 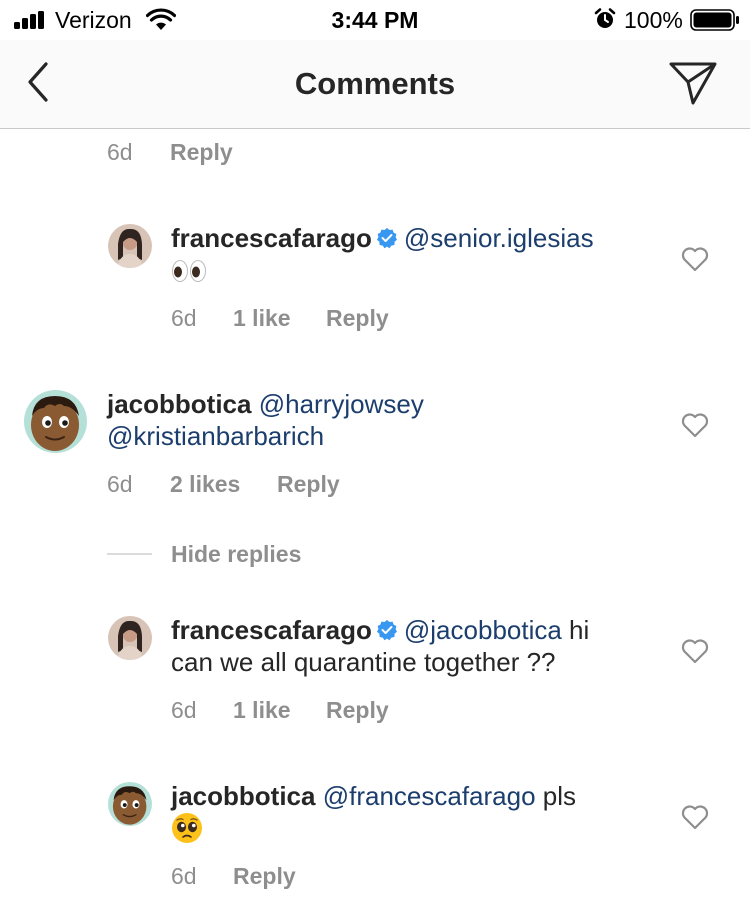 What do you see at coordinates (205, 484) in the screenshot?
I see `likes-count: 2 likes` at bounding box center [205, 484].